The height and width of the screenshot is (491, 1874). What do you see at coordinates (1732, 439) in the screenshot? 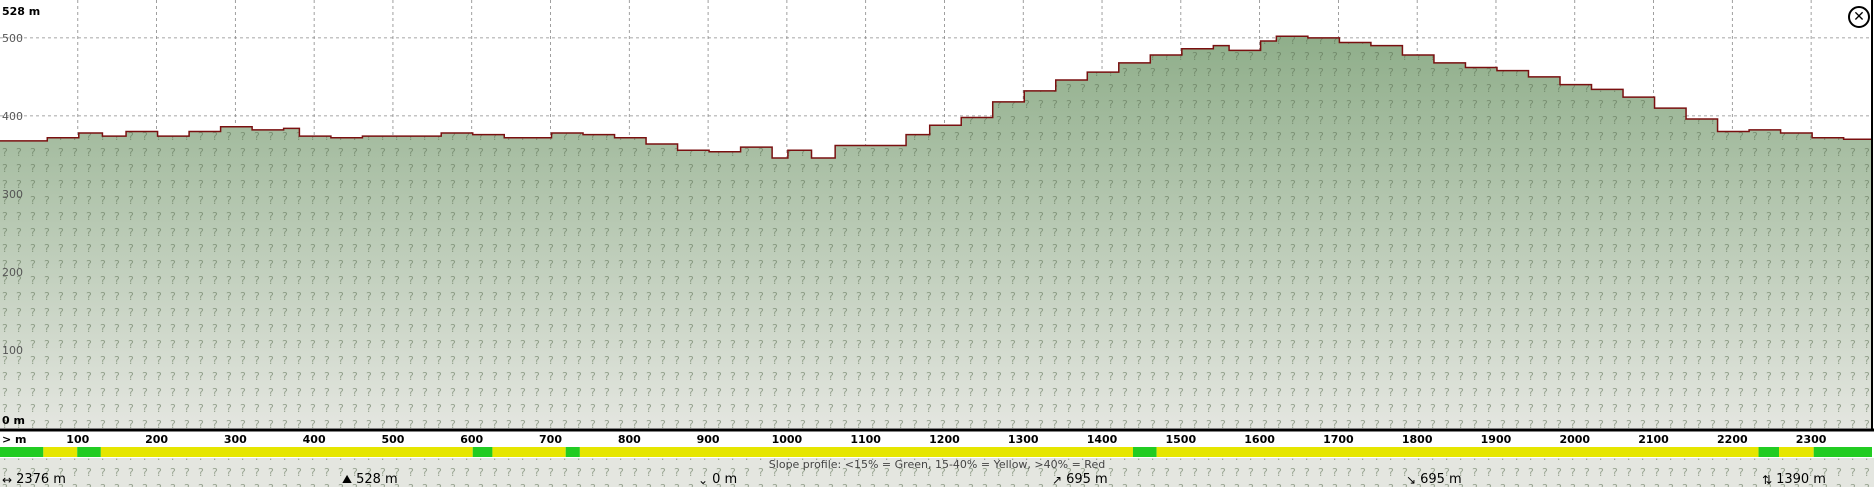
I see `x-tick-label: 2200` at bounding box center [1732, 439].